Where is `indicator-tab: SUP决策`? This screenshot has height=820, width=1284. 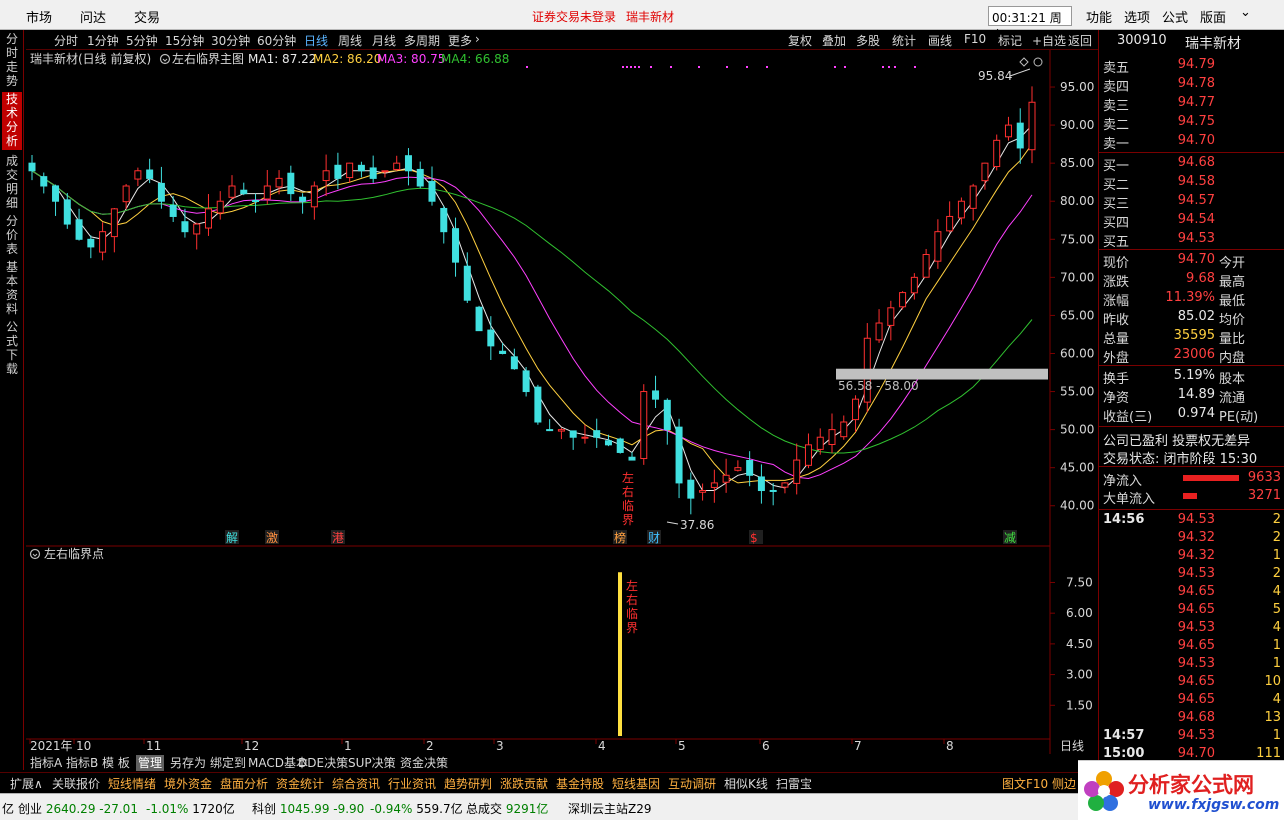
indicator-tab: SUP决策 is located at coordinates (372, 763).